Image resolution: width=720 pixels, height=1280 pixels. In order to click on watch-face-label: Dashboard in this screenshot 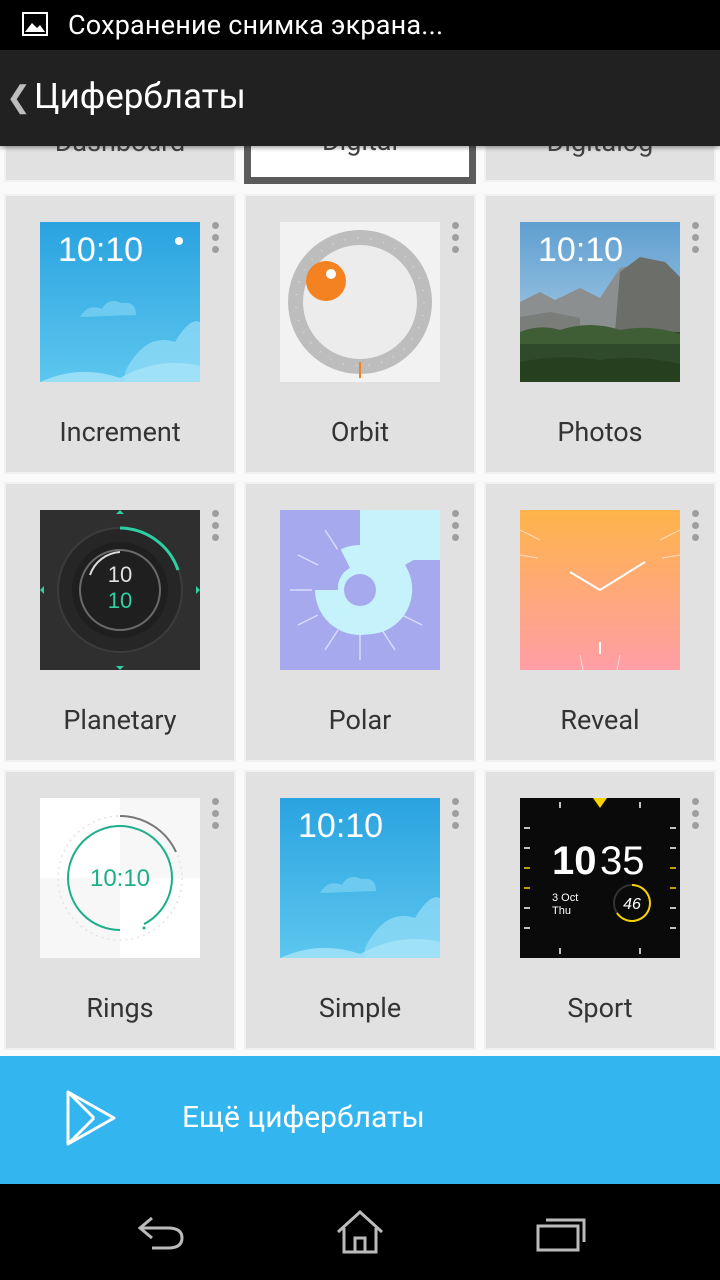, I will do `click(120, 152)`.